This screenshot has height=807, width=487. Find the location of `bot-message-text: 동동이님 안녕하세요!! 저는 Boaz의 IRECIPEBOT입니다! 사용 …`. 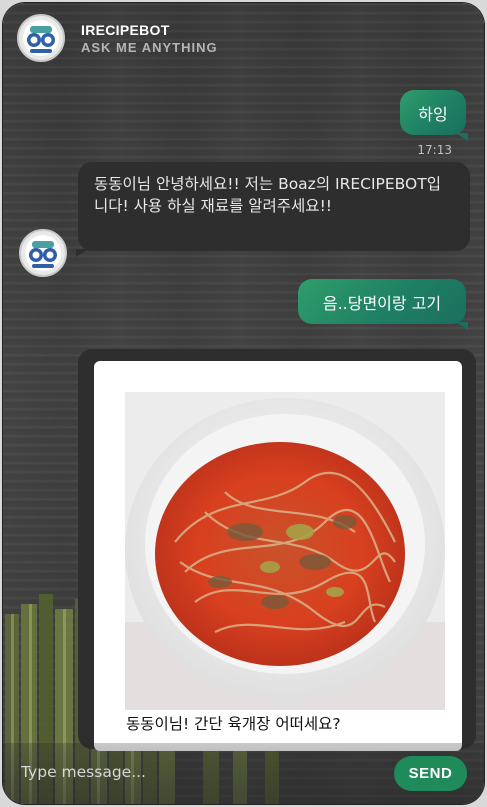

bot-message-text: 동동이님 안녕하세요!! 저는 Boaz의 IRECIPEBOT입니다! 사용 … is located at coordinates (267, 195).